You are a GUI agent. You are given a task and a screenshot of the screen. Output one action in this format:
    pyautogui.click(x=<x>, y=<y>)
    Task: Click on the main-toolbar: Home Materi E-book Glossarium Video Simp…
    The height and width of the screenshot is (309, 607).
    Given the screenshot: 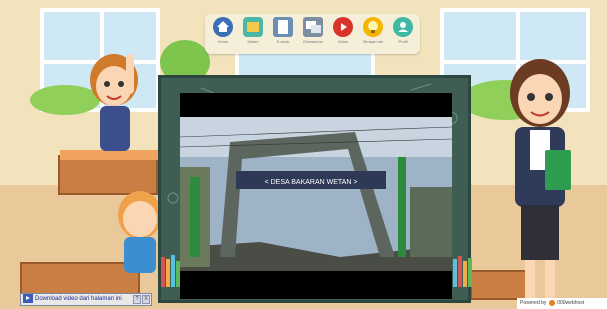 What is the action you would take?
    pyautogui.click(x=312, y=34)
    